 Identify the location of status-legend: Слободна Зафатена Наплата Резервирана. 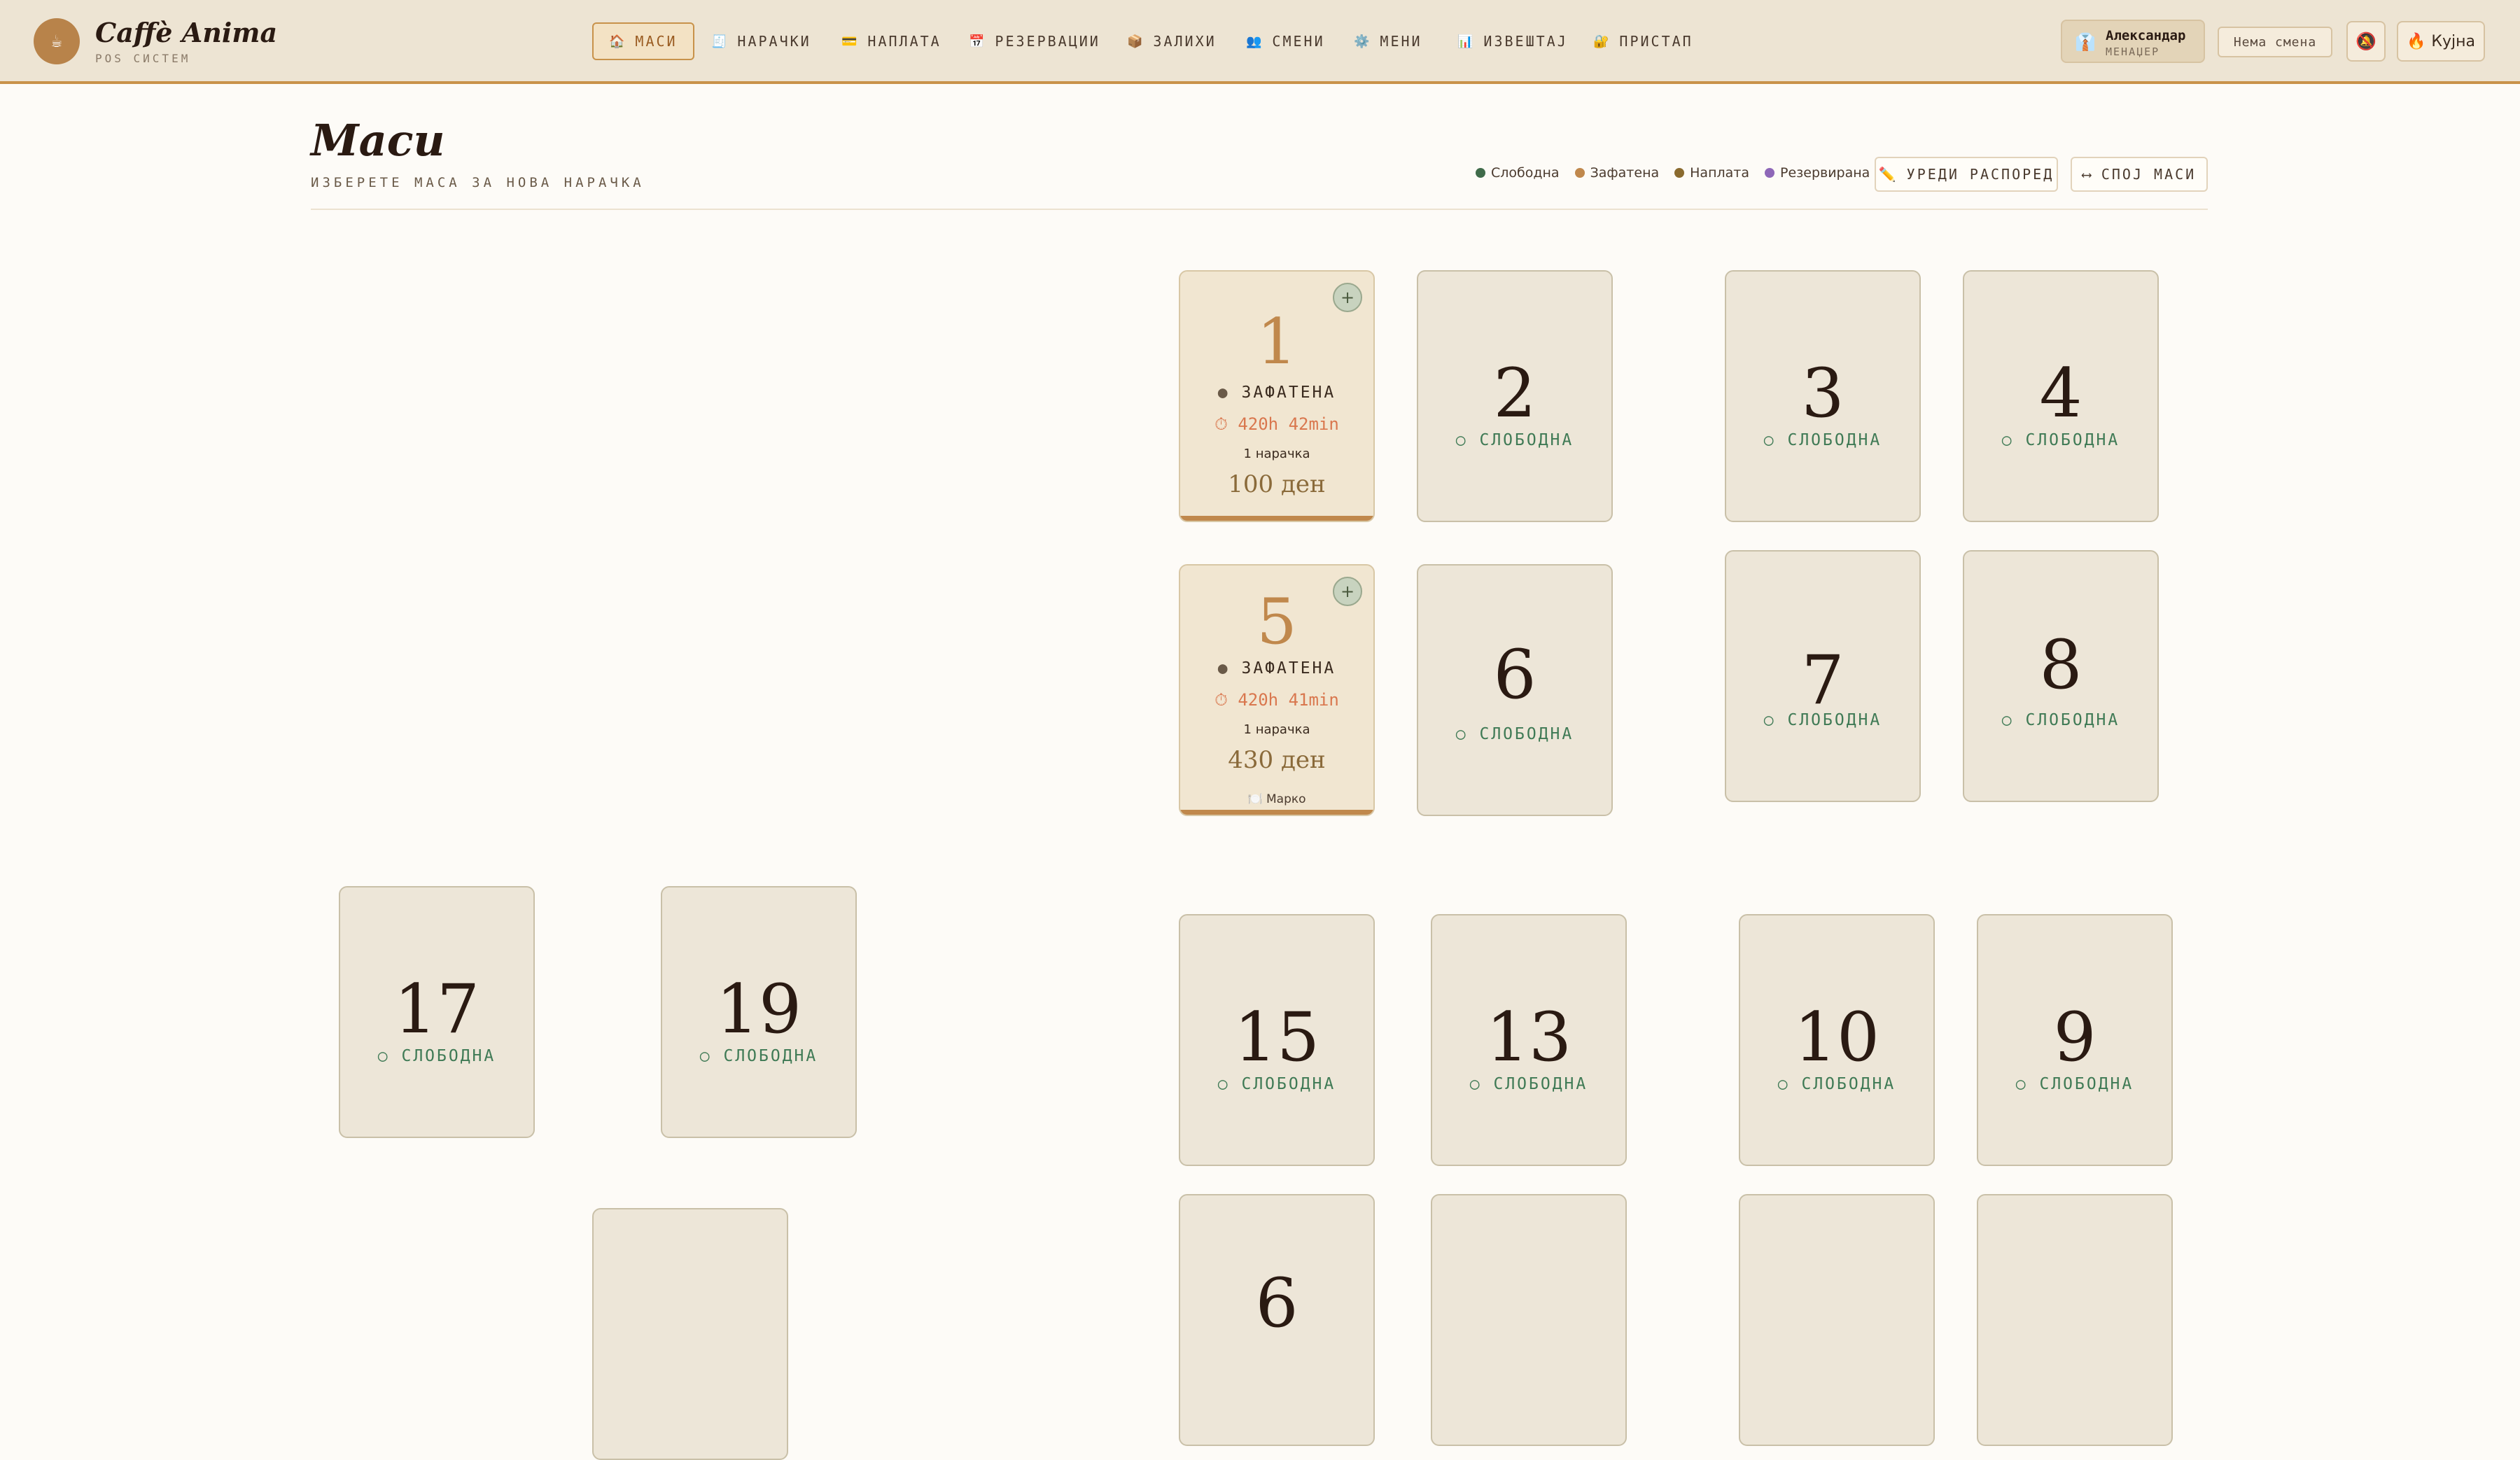
(1673, 173).